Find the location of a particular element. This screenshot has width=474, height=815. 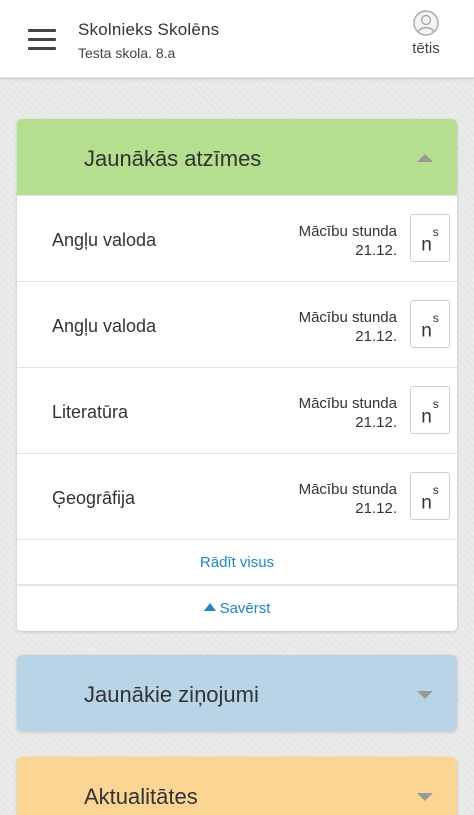

messages-card: Jaunākie ziņojumi is located at coordinates (237, 693).